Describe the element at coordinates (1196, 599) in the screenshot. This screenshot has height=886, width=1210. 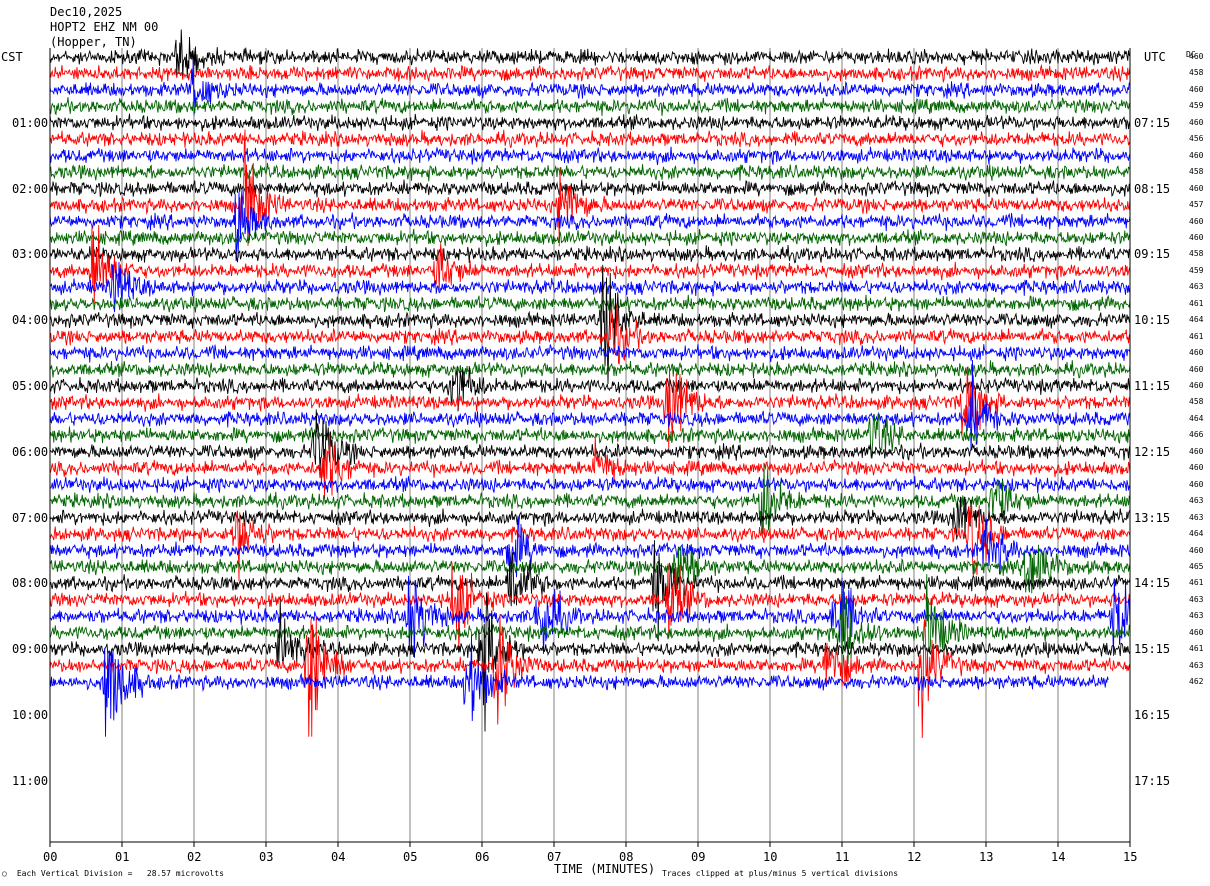
I see `dc-offset-33: 463` at that location.